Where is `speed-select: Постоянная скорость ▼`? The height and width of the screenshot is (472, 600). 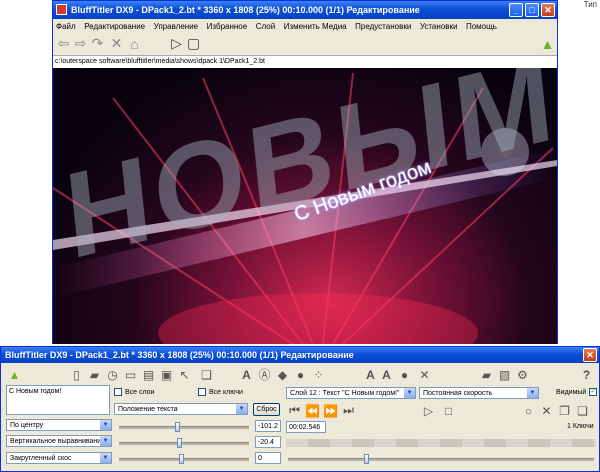
speed-select: Постоянная скорость ▼ is located at coordinates (479, 393).